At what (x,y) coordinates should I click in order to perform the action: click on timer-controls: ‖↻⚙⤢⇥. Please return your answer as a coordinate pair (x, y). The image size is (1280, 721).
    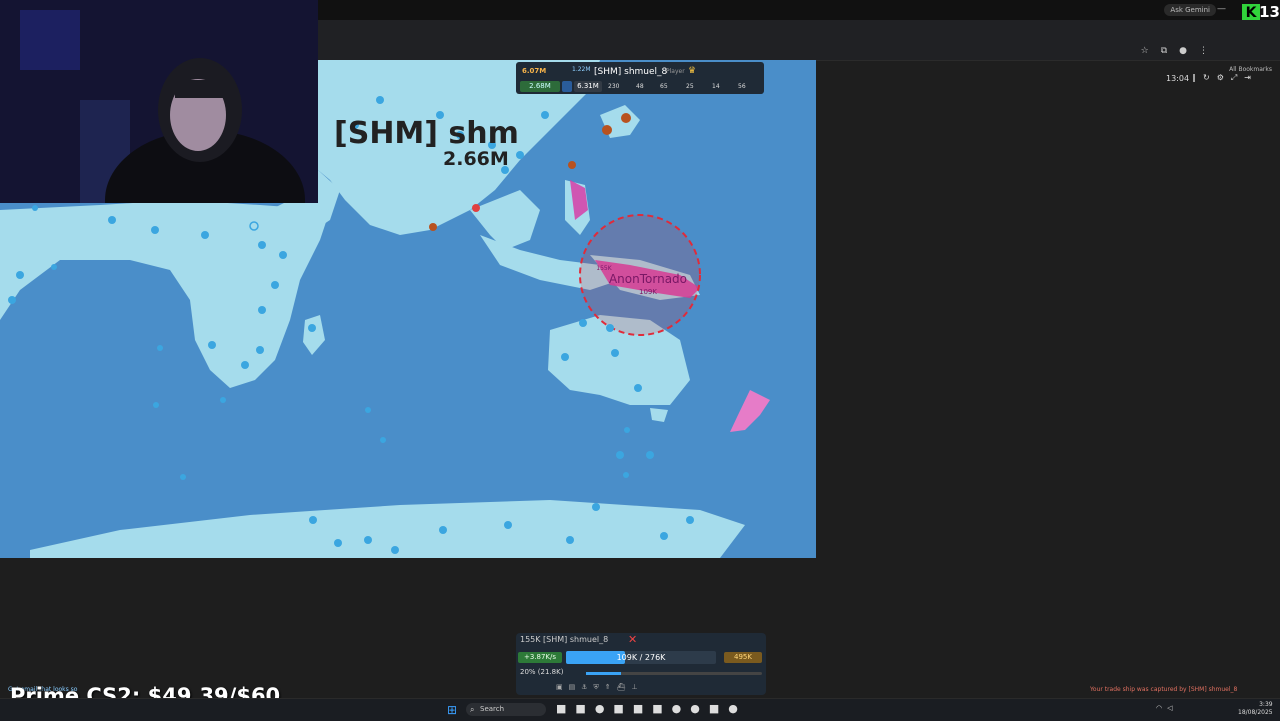
    Looking at the image, I should click on (1225, 78).